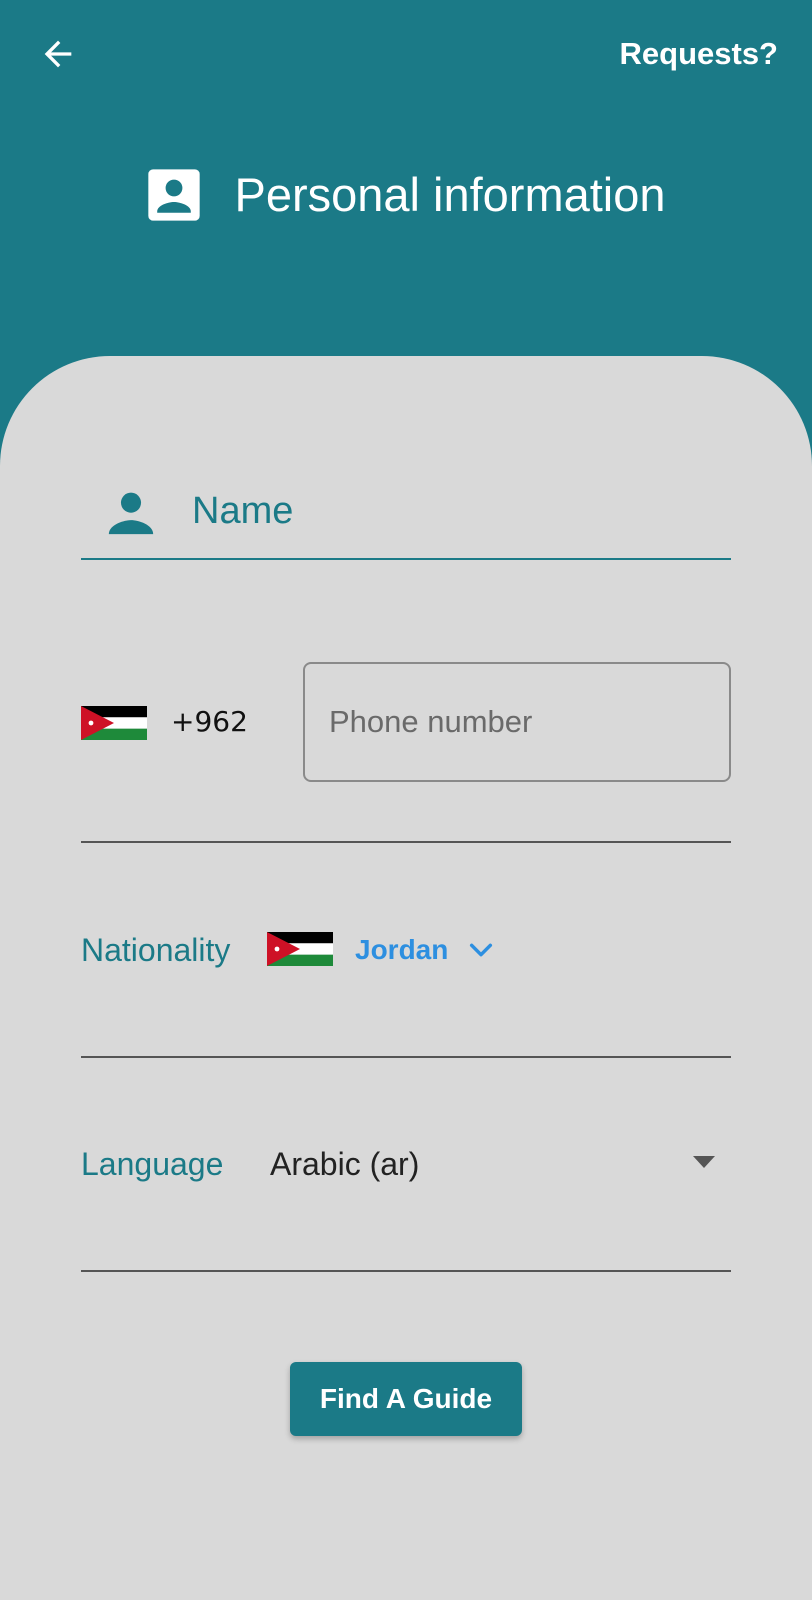 The width and height of the screenshot is (812, 1600). What do you see at coordinates (517, 722) in the screenshot?
I see `phone-number-input` at bounding box center [517, 722].